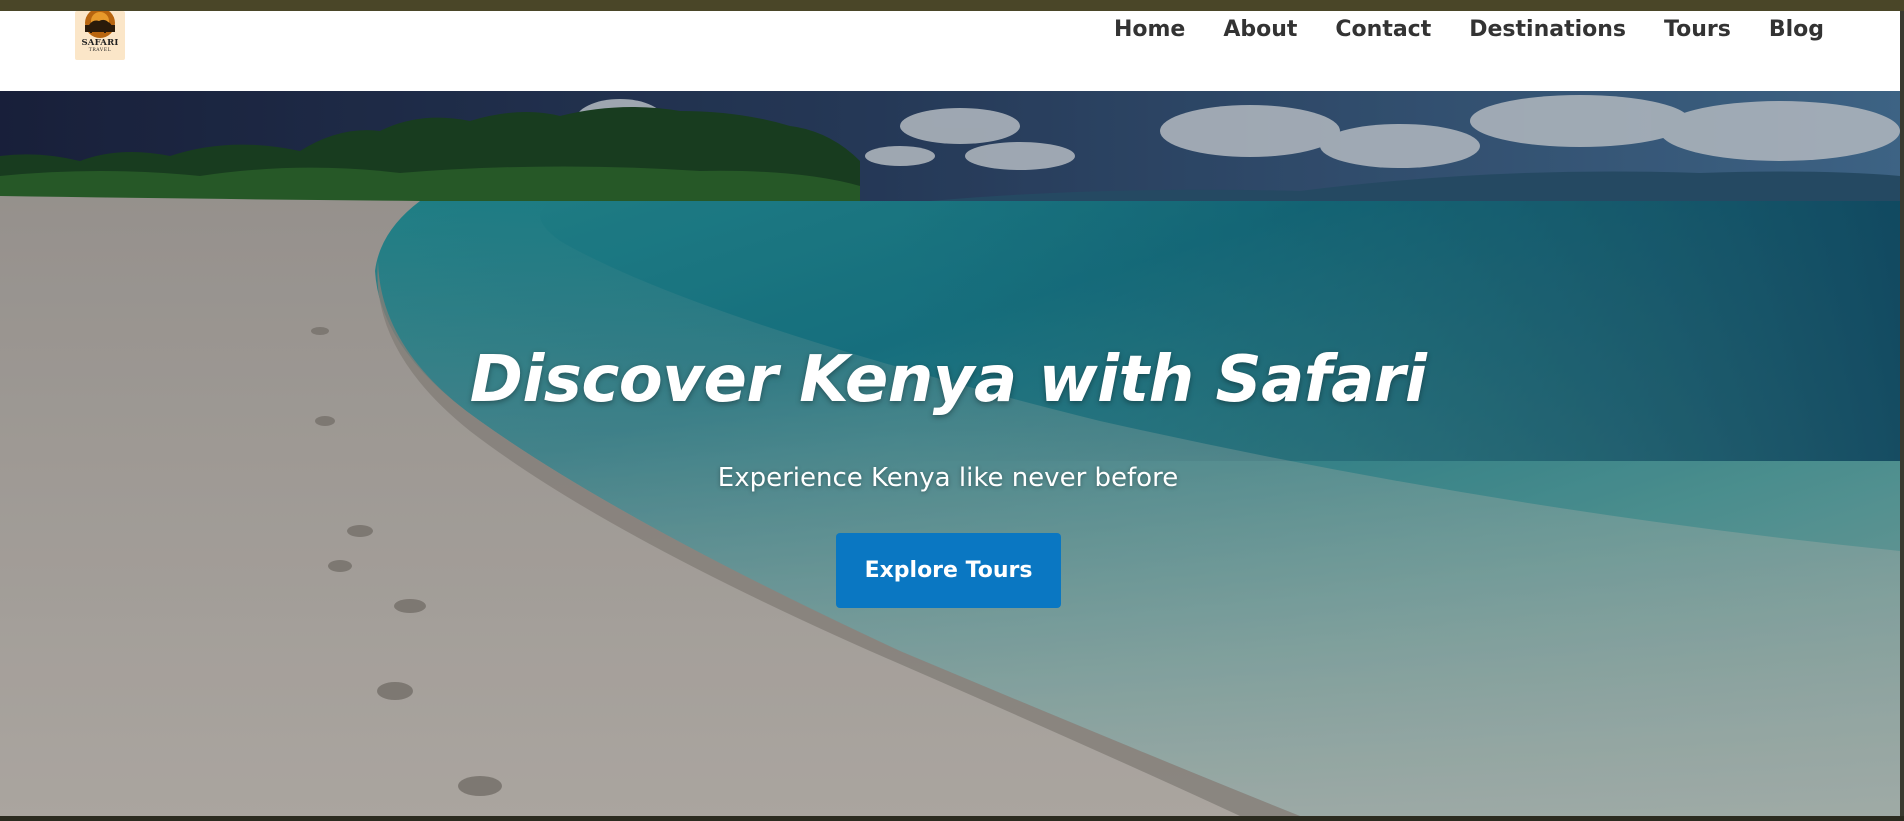 The height and width of the screenshot is (821, 1904). What do you see at coordinates (1796, 30) in the screenshot?
I see `nav-item-blog: Blog` at bounding box center [1796, 30].